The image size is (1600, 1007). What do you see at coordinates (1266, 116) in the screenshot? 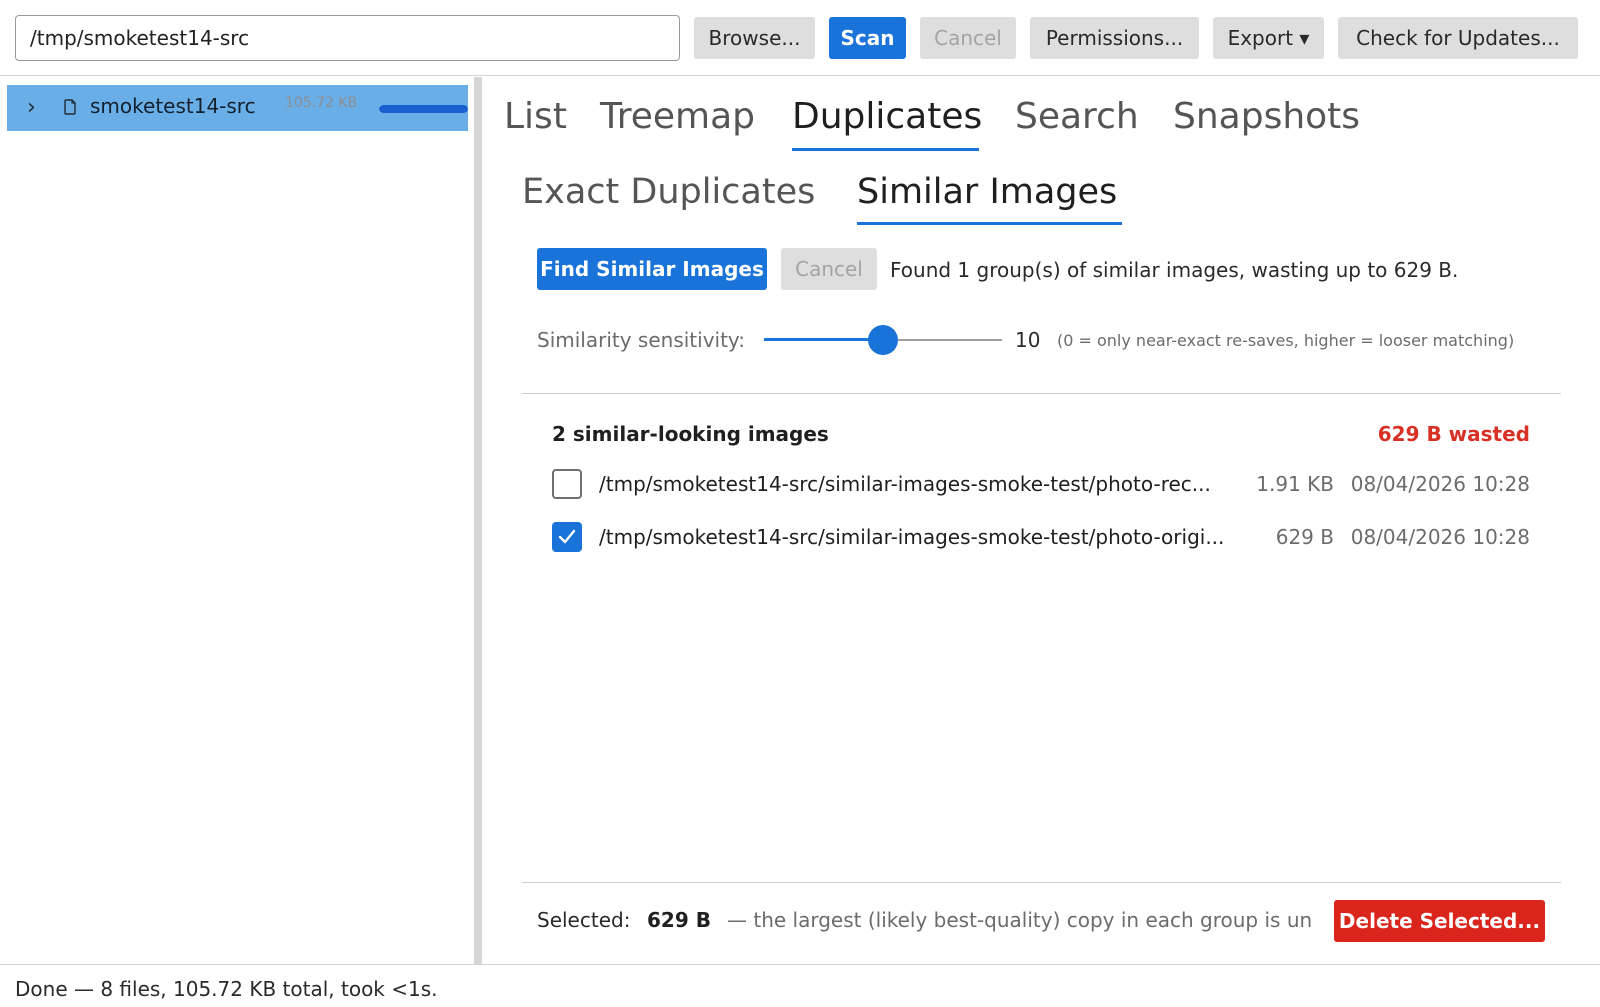
I see `tab-snapshots: Snapshots` at bounding box center [1266, 116].